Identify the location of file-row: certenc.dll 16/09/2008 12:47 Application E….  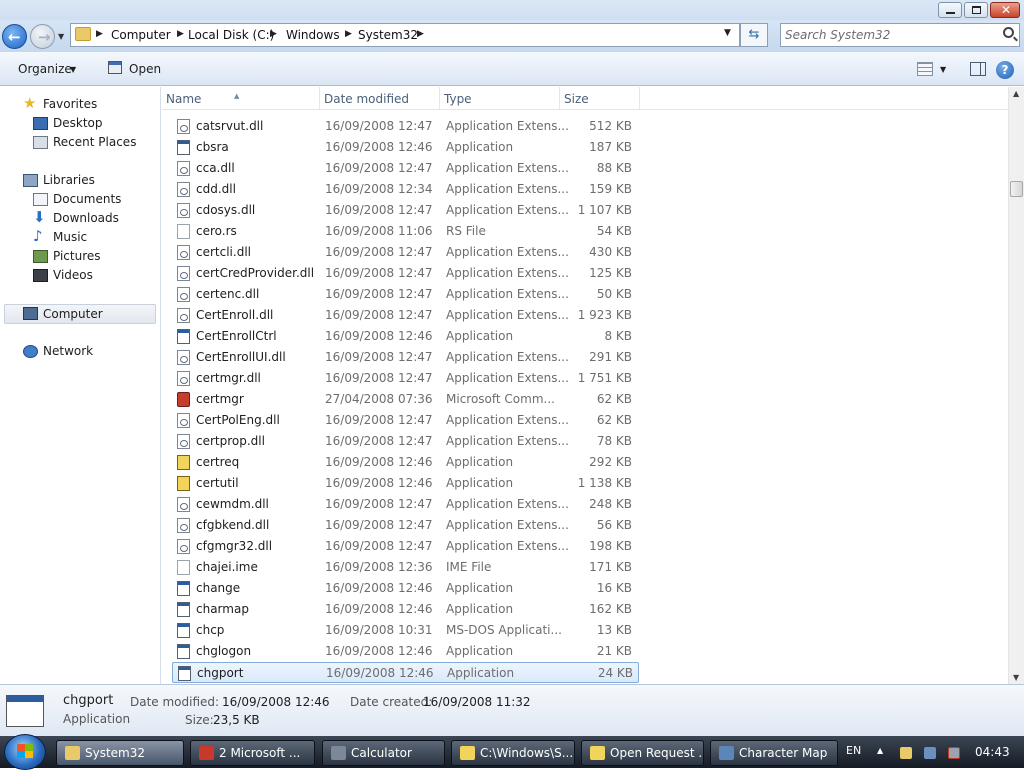
(405, 294).